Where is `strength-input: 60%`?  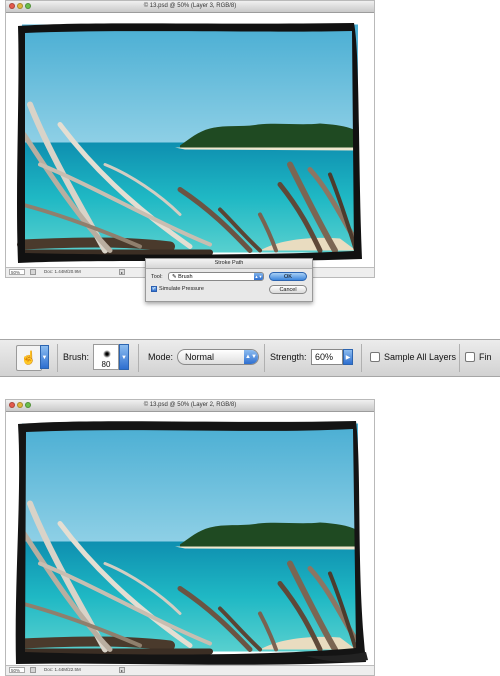
strength-input: 60% is located at coordinates (327, 357).